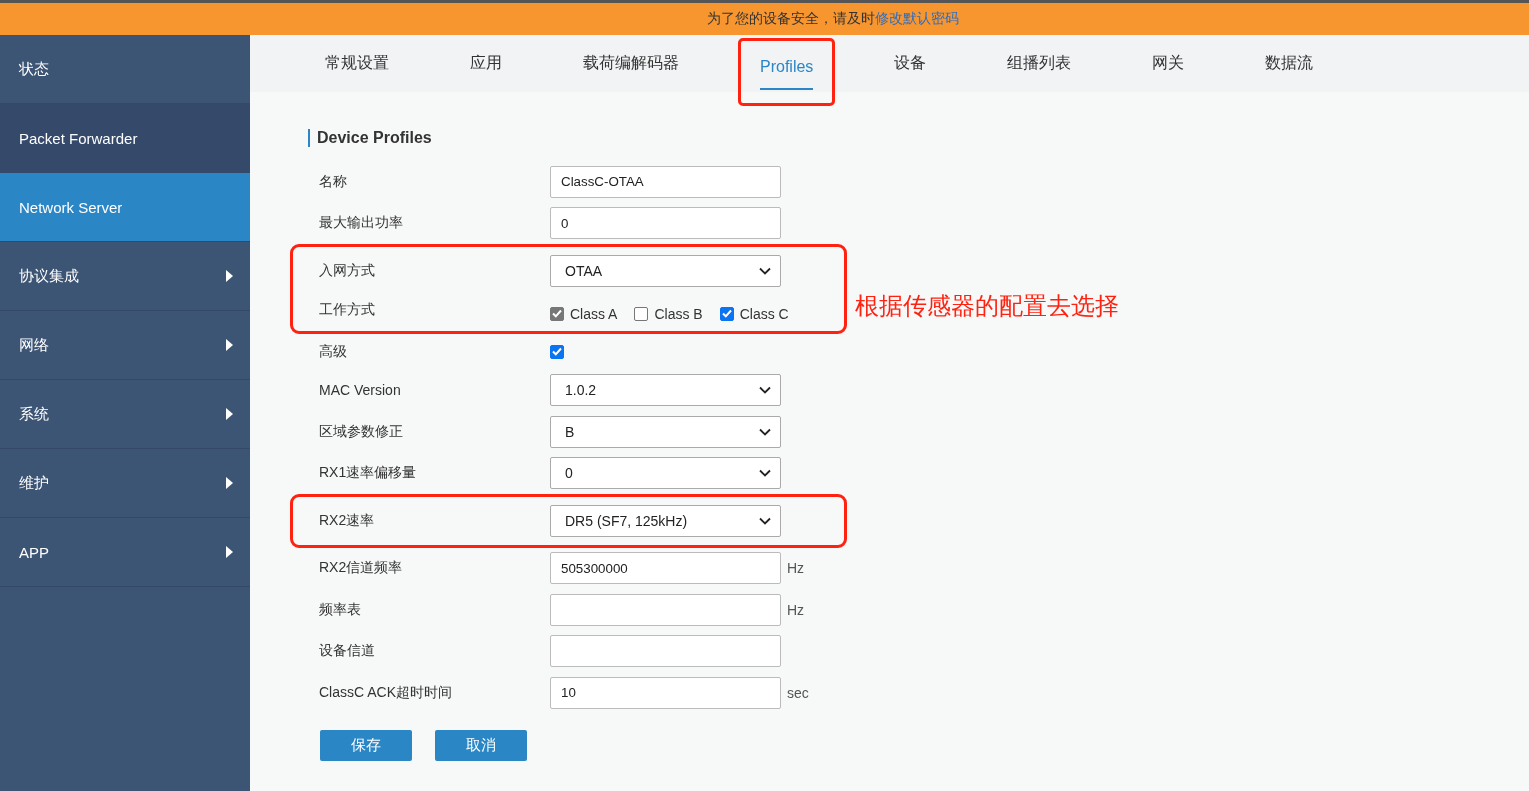 Image resolution: width=1529 pixels, height=791 pixels. What do you see at coordinates (787, 72) in the screenshot?
I see `tab: Profiles` at bounding box center [787, 72].